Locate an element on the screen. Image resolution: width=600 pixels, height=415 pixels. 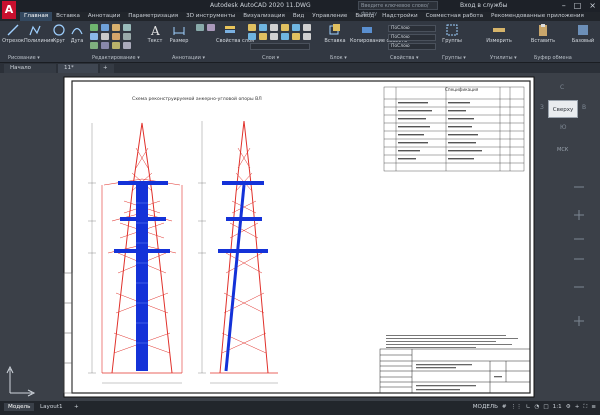
panel-draw-label: Рисование ▾ is located at coordinates (24, 58).